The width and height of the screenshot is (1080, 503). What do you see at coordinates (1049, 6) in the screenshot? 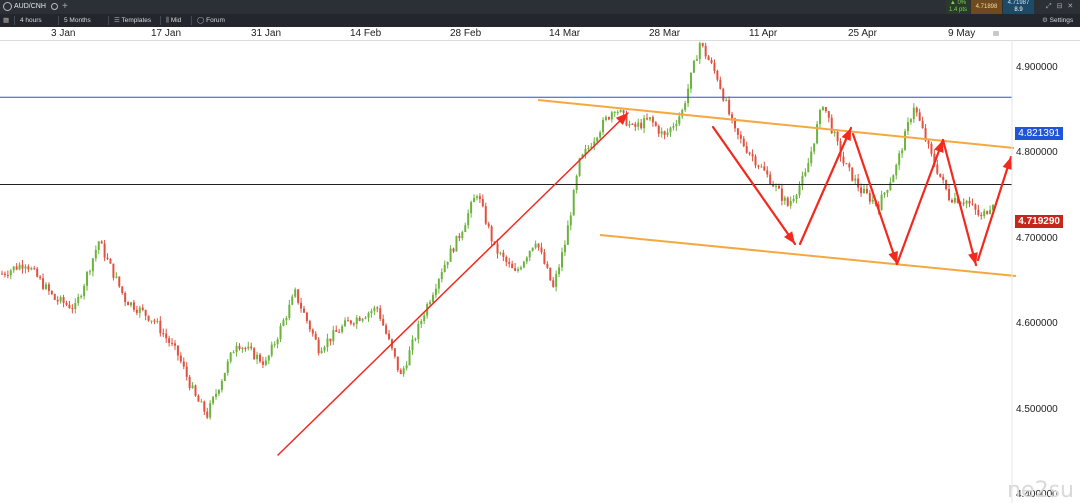
I see `popout-icon: ⤢` at bounding box center [1049, 6].